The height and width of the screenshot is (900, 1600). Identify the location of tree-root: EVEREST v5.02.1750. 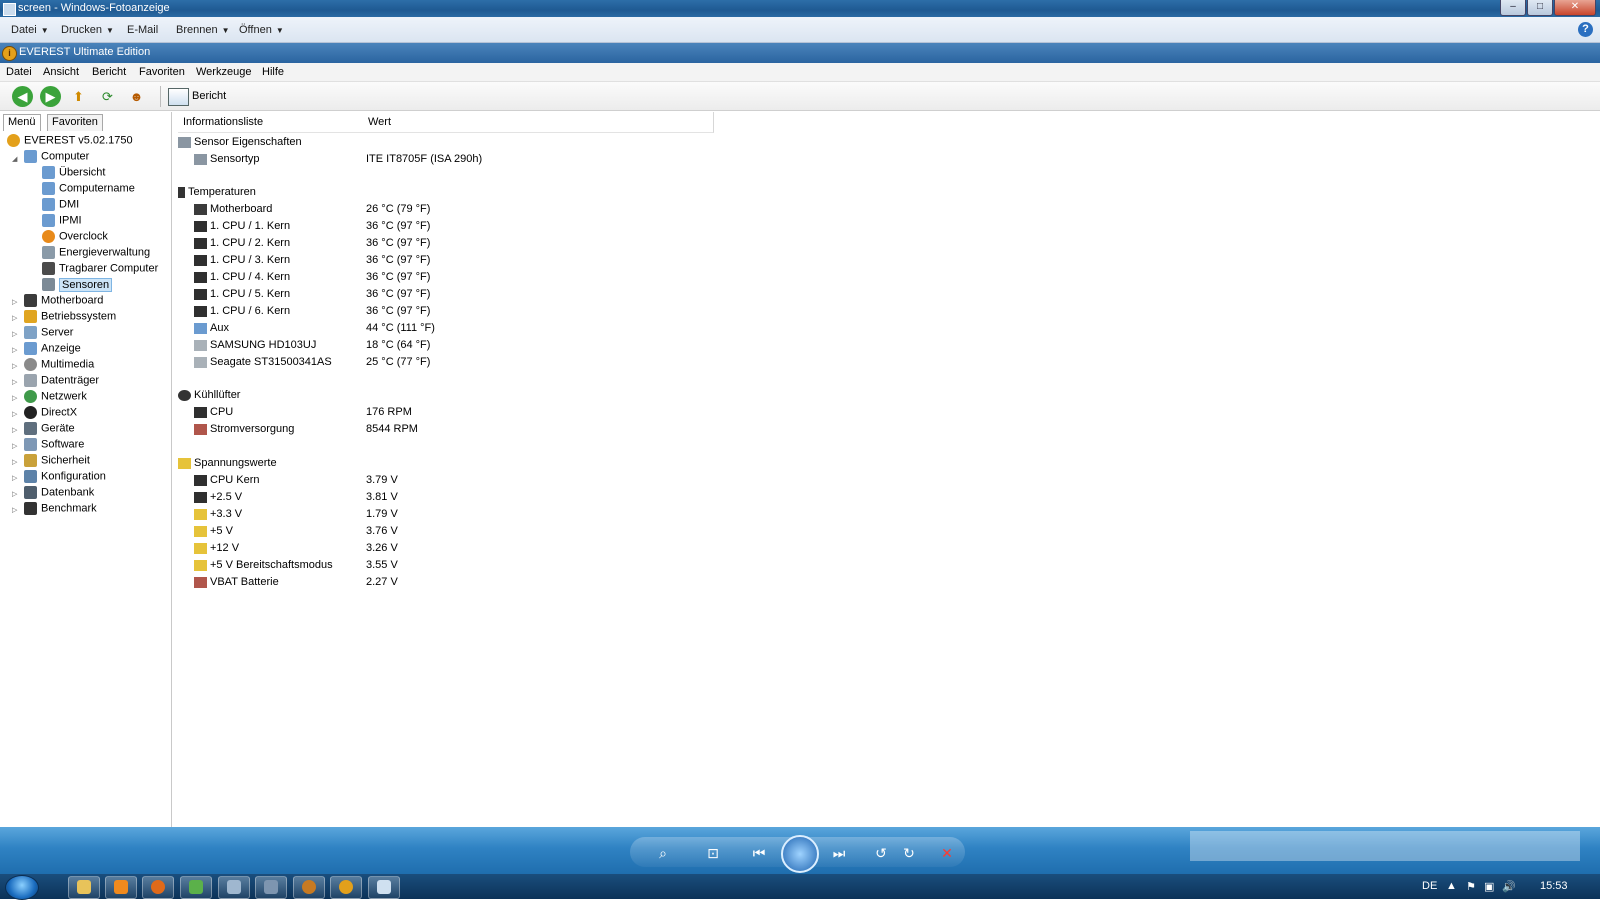
(70, 142).